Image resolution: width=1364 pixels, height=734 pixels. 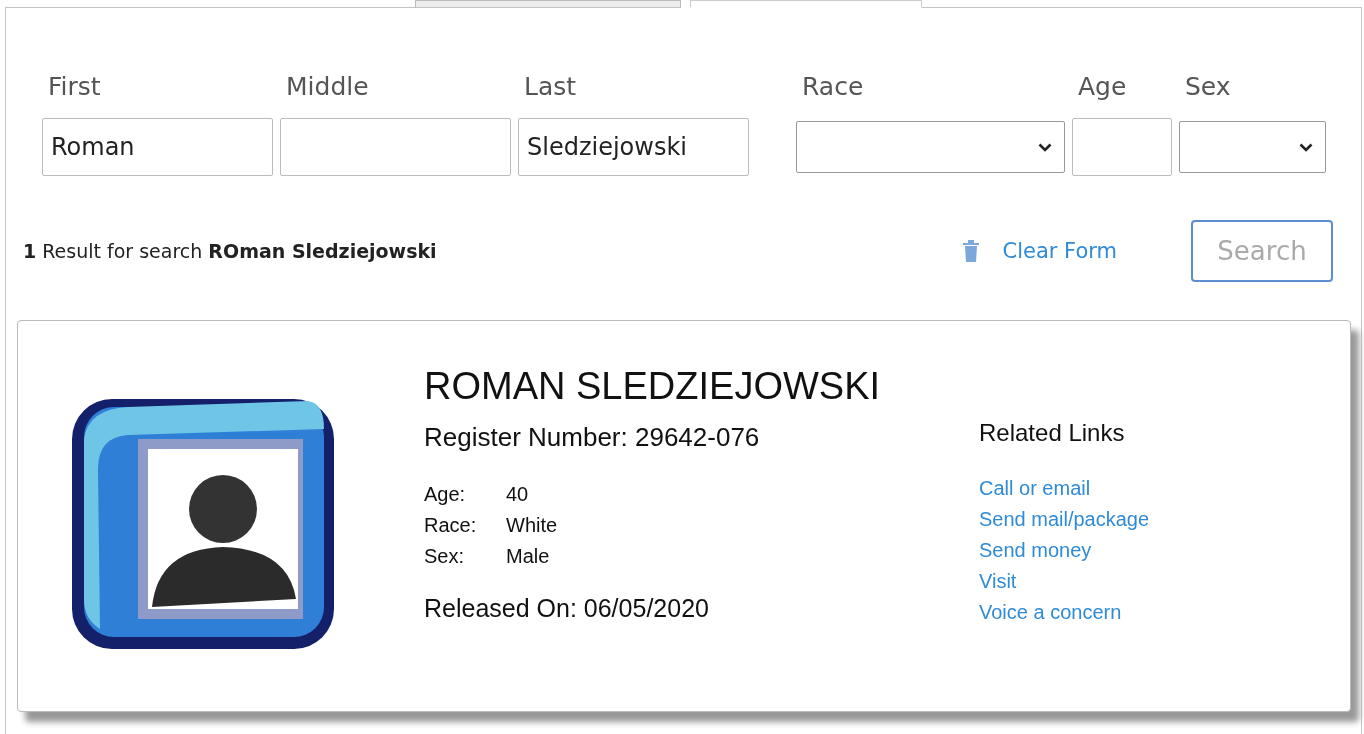 What do you see at coordinates (592, 437) in the screenshot?
I see `register-number: Register Number: 29642-076` at bounding box center [592, 437].